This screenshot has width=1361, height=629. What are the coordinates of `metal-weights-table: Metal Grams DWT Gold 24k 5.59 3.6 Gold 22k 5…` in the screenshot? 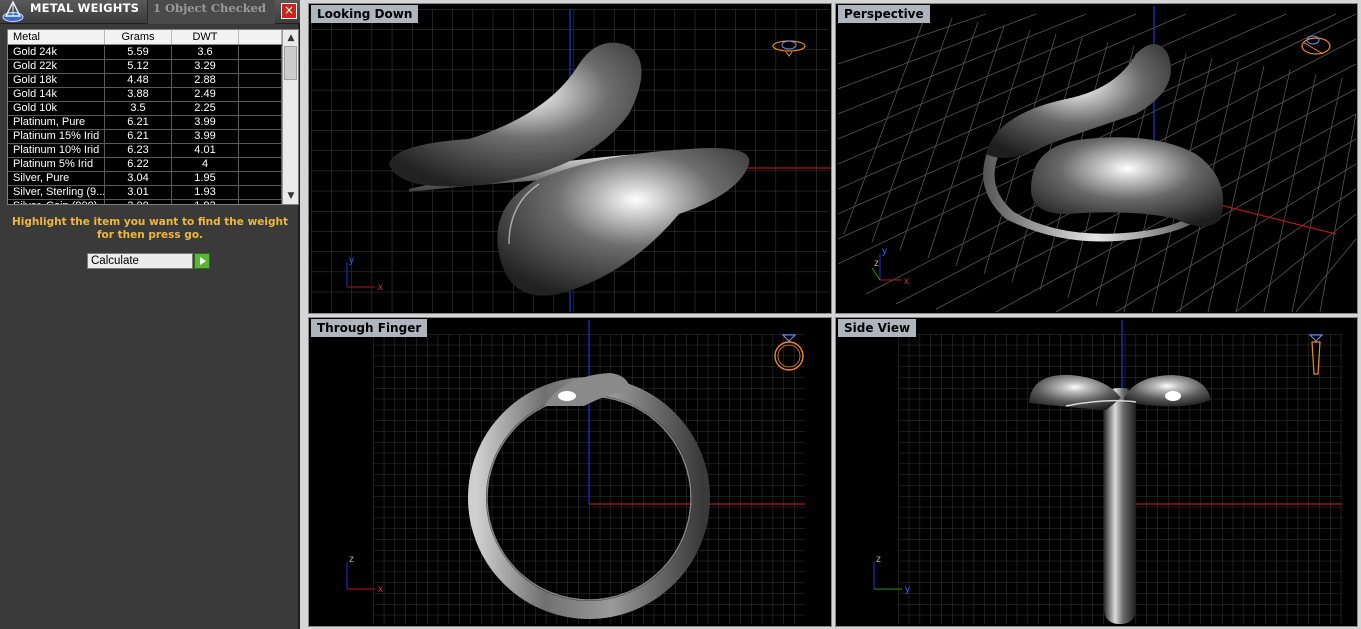 It's located at (153, 117).